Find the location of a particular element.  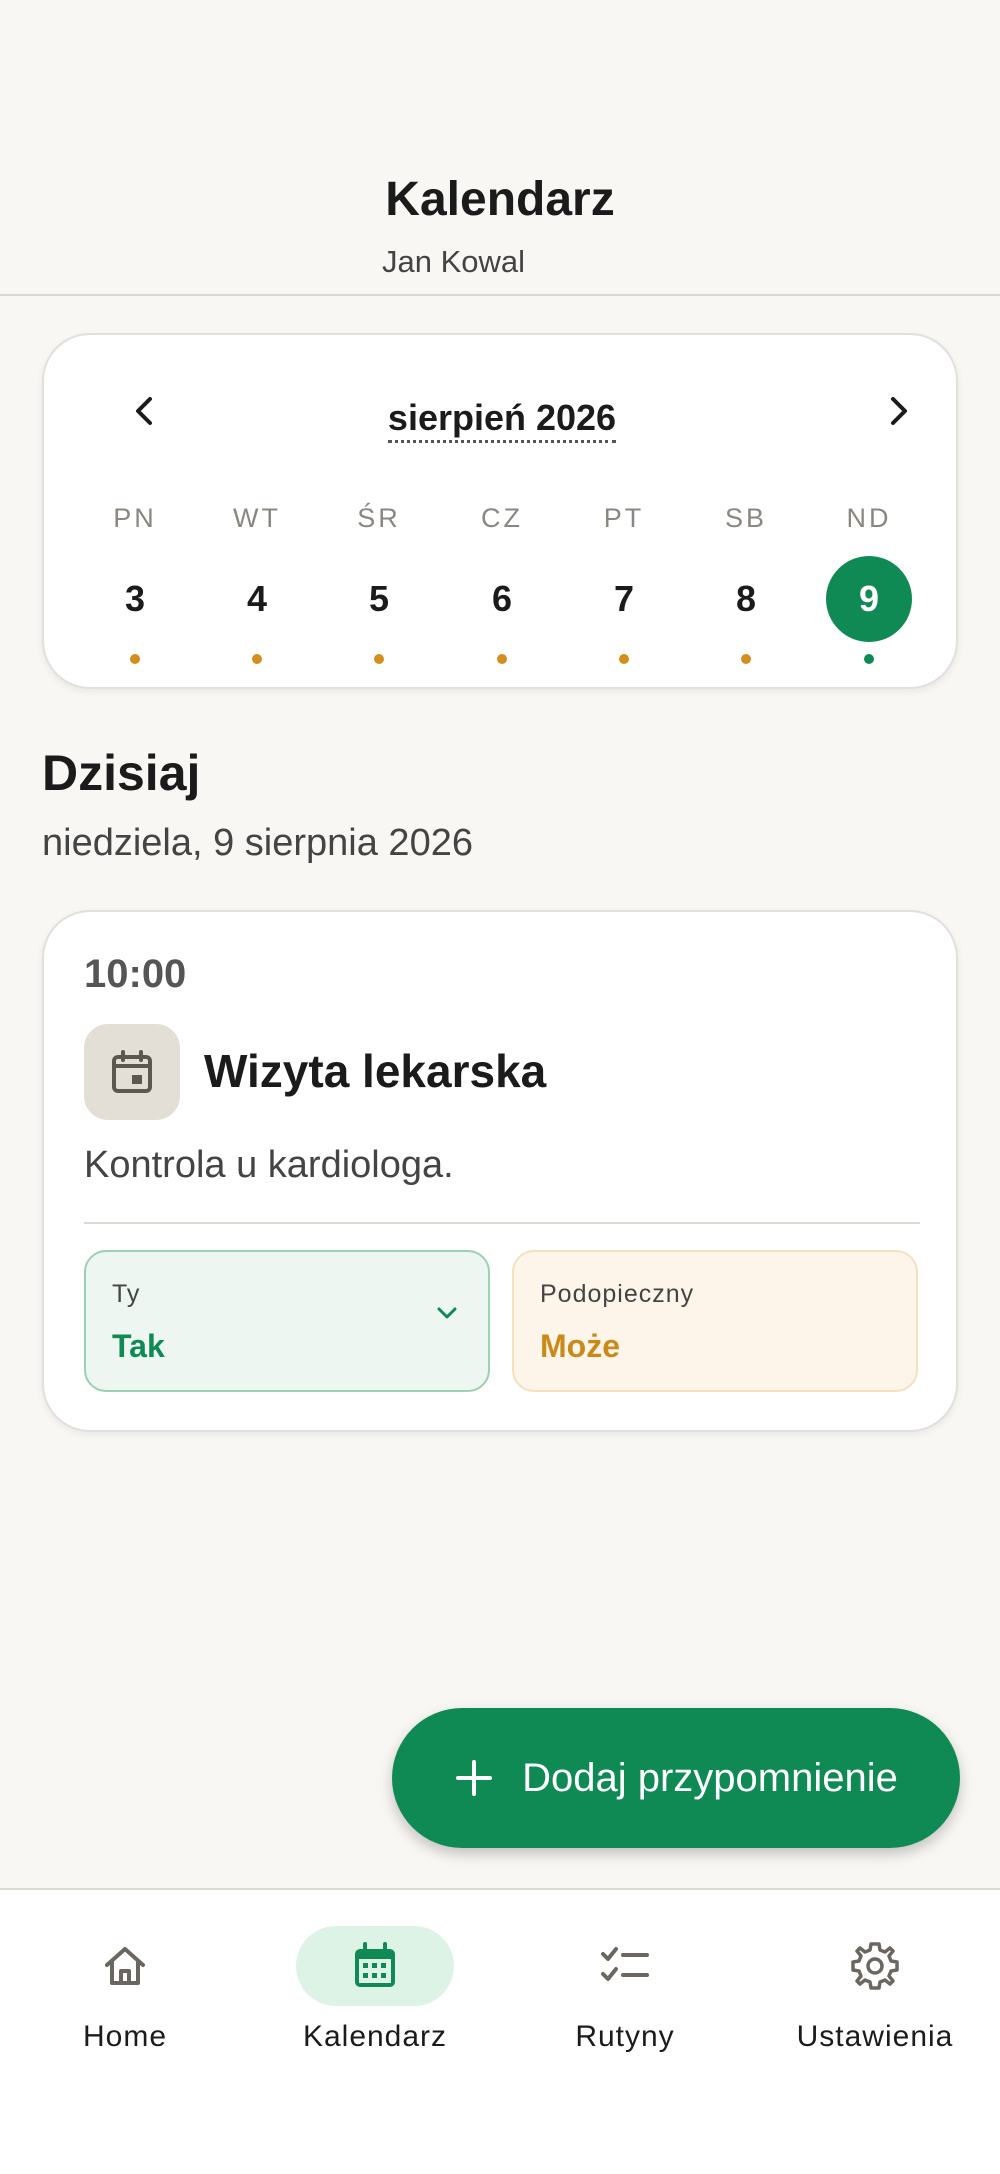

nav-label: Ustawienia is located at coordinates (875, 2036).